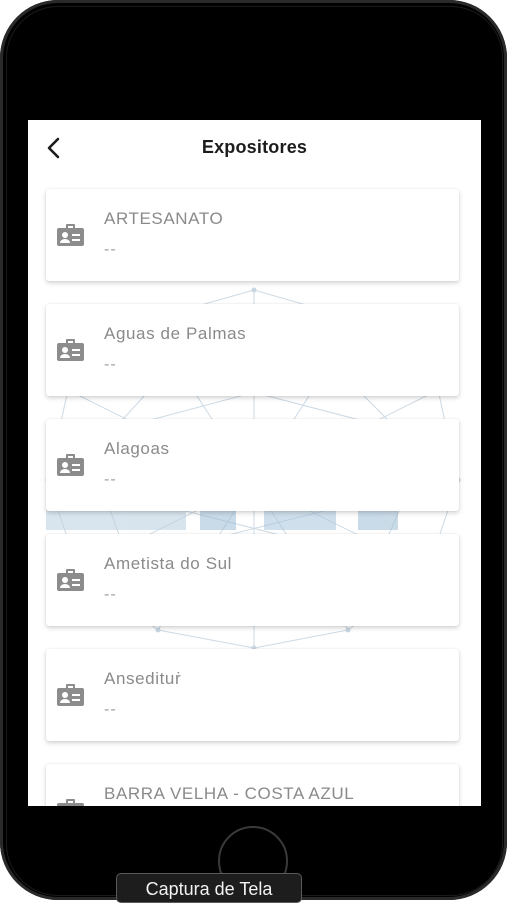 The image size is (507, 904). I want to click on list-item: BARRA VELHA - COSTA AZUL, so click(252, 785).